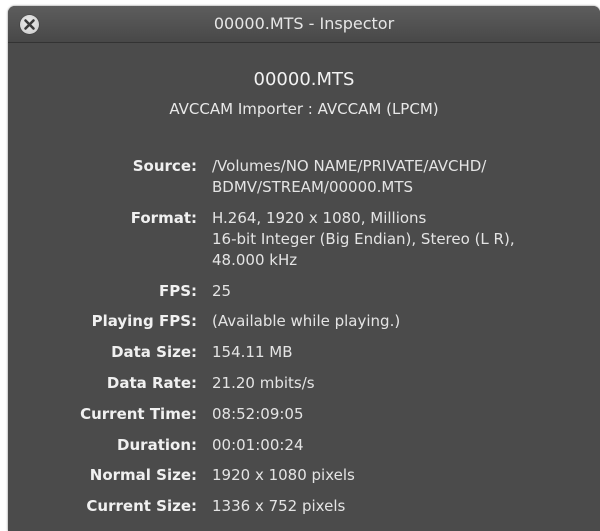 The width and height of the screenshot is (600, 531). Describe the element at coordinates (141, 506) in the screenshot. I see `property-label: Current Size:` at that location.